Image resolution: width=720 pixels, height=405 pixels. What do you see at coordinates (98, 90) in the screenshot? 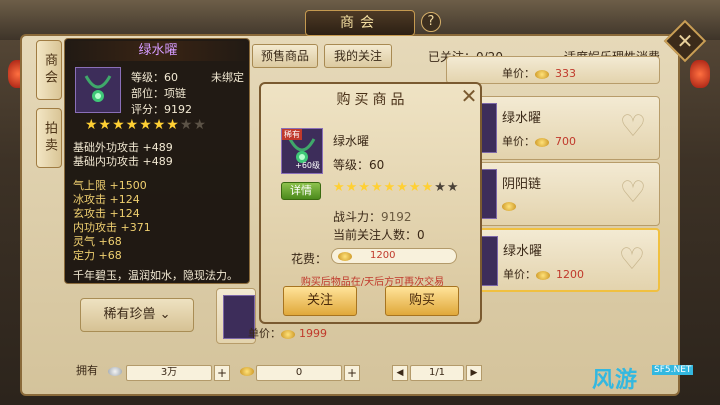
I see `necklace-icon` at bounding box center [98, 90].